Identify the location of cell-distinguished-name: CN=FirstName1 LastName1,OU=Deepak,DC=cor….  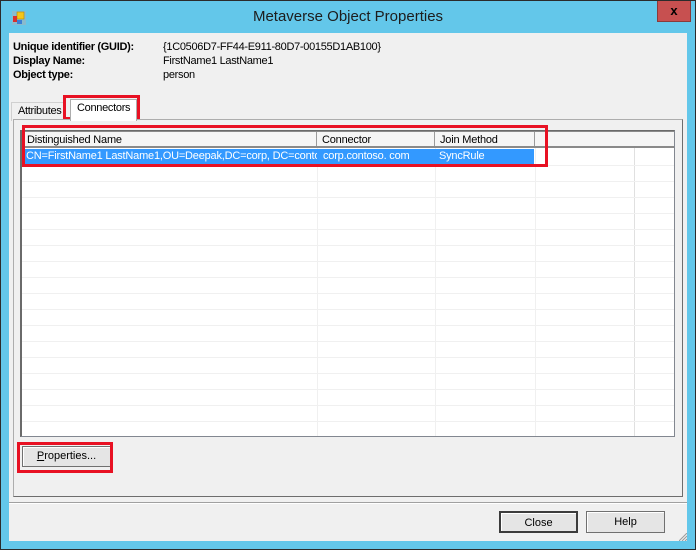
(169, 157).